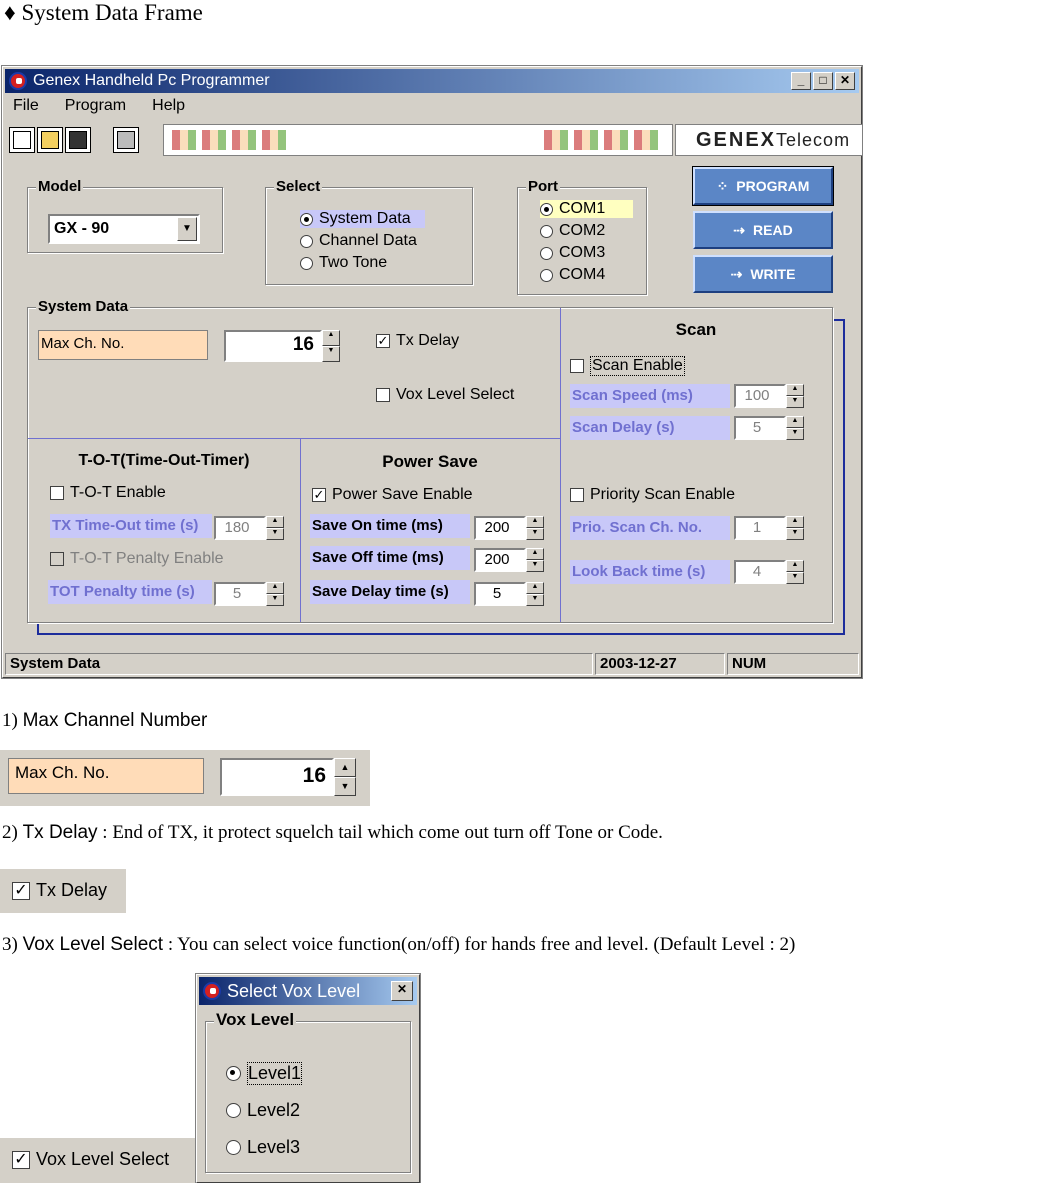 The width and height of the screenshot is (1039, 1183). I want to click on port-com4: COM4, so click(572, 275).